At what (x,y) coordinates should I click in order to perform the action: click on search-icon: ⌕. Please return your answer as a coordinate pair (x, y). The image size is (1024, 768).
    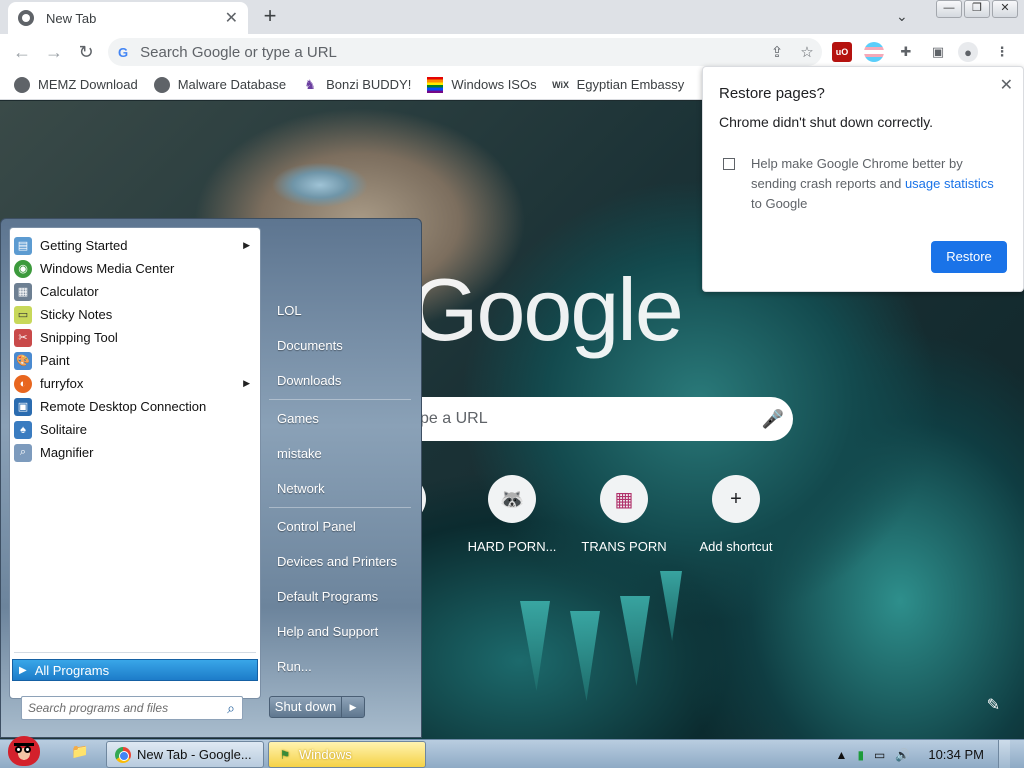
    Looking at the image, I should click on (231, 708).